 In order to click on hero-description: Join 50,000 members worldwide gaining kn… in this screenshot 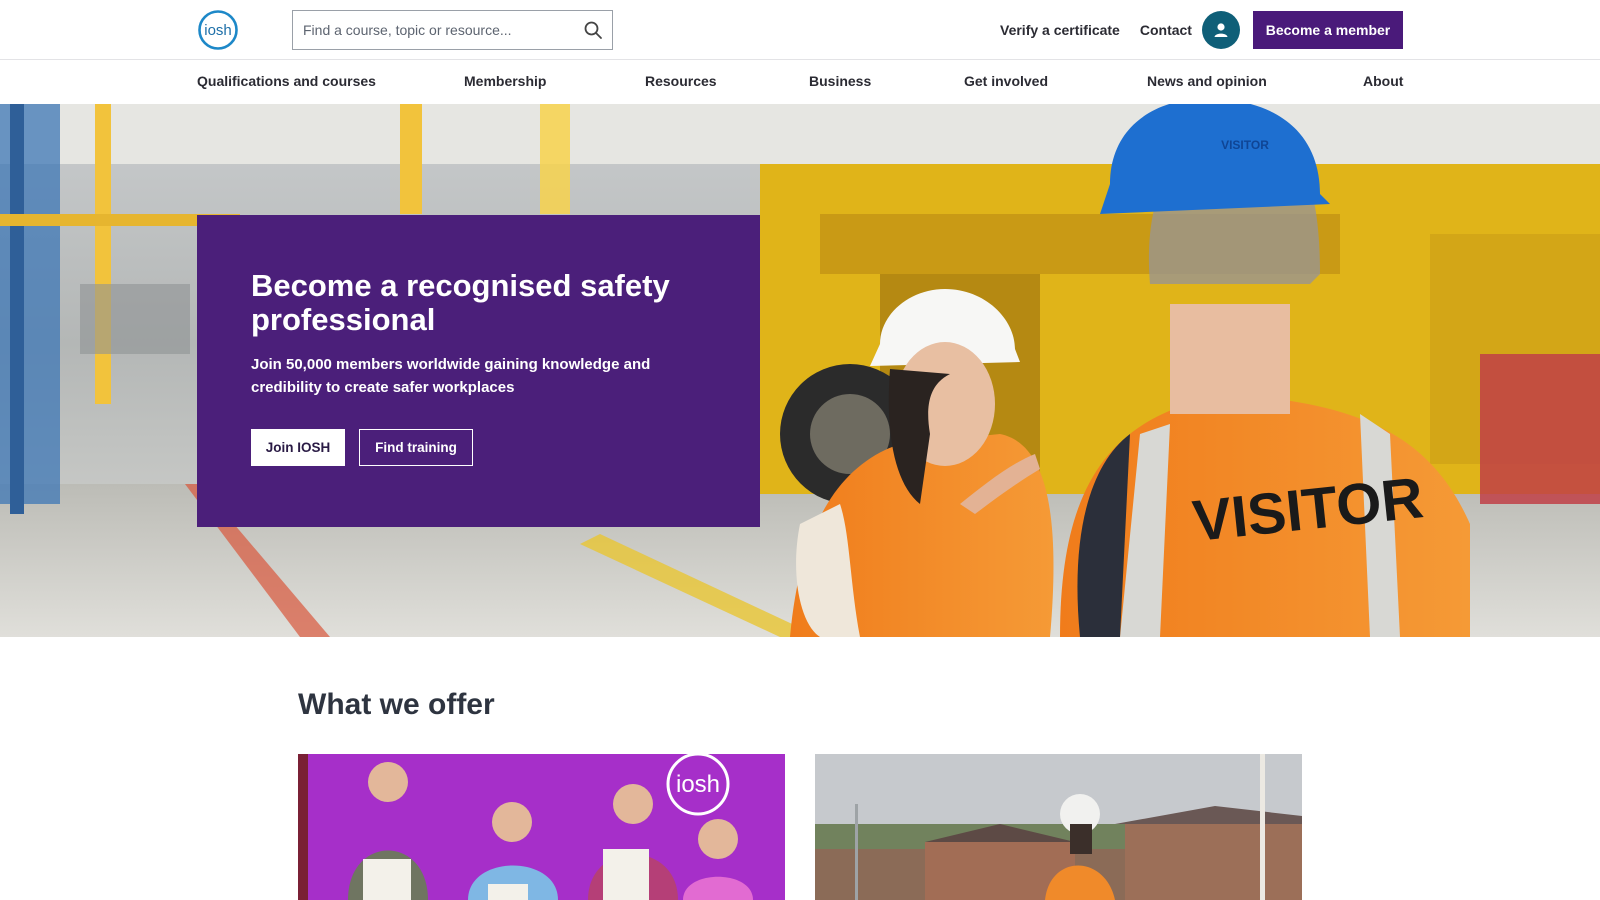, I will do `click(451, 376)`.